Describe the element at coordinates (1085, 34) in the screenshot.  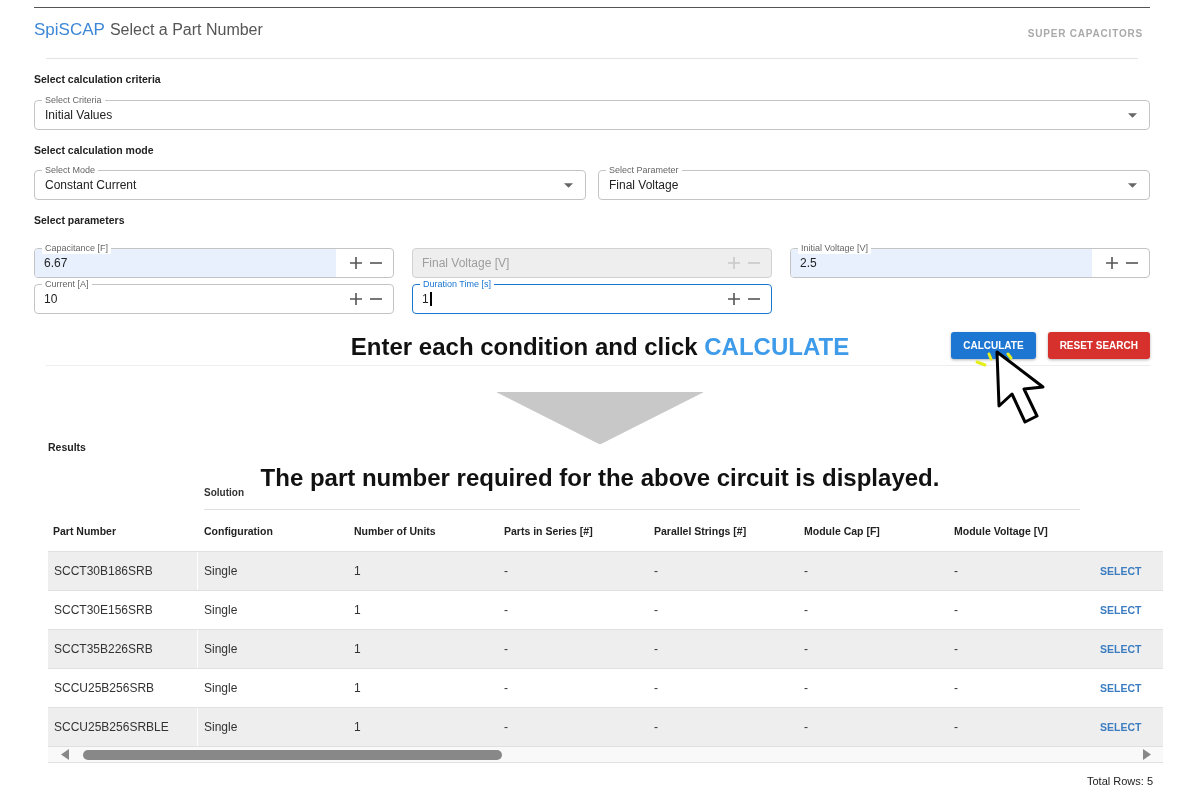
I see `category-label: SUPER CAPACITORS` at that location.